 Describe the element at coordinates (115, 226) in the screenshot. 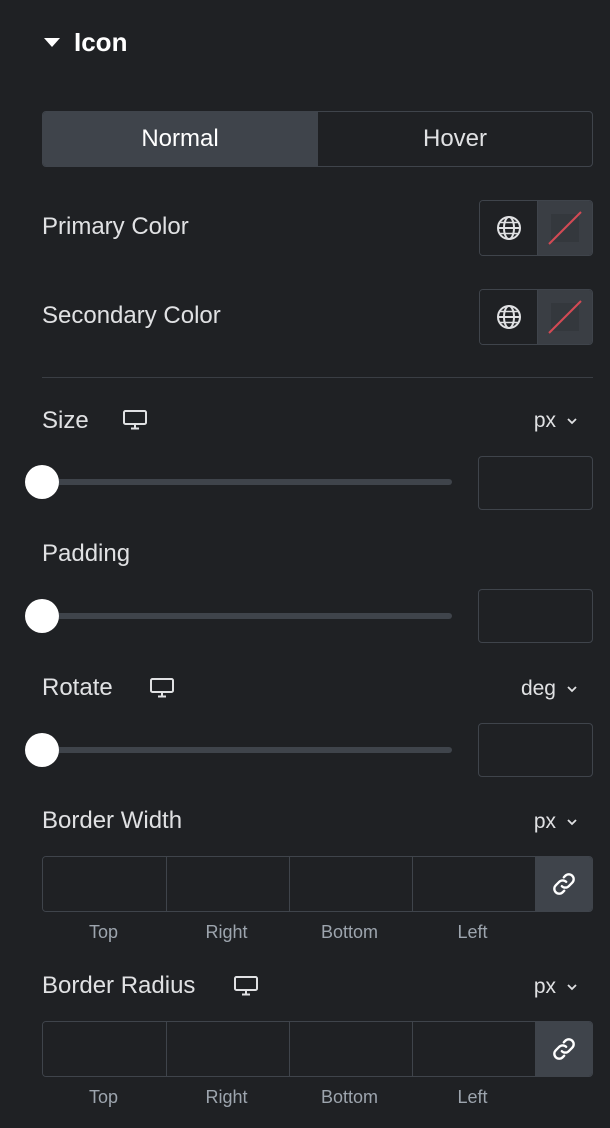

I see `primary-color-label: Primary Color` at that location.